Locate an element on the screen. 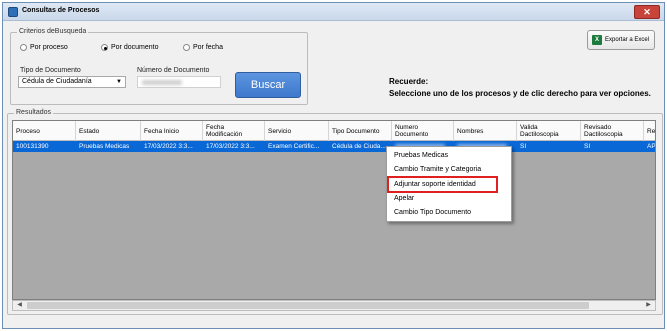 The width and height of the screenshot is (667, 331). doc-type-value: Cédula de Ciudadanía is located at coordinates (57, 81).